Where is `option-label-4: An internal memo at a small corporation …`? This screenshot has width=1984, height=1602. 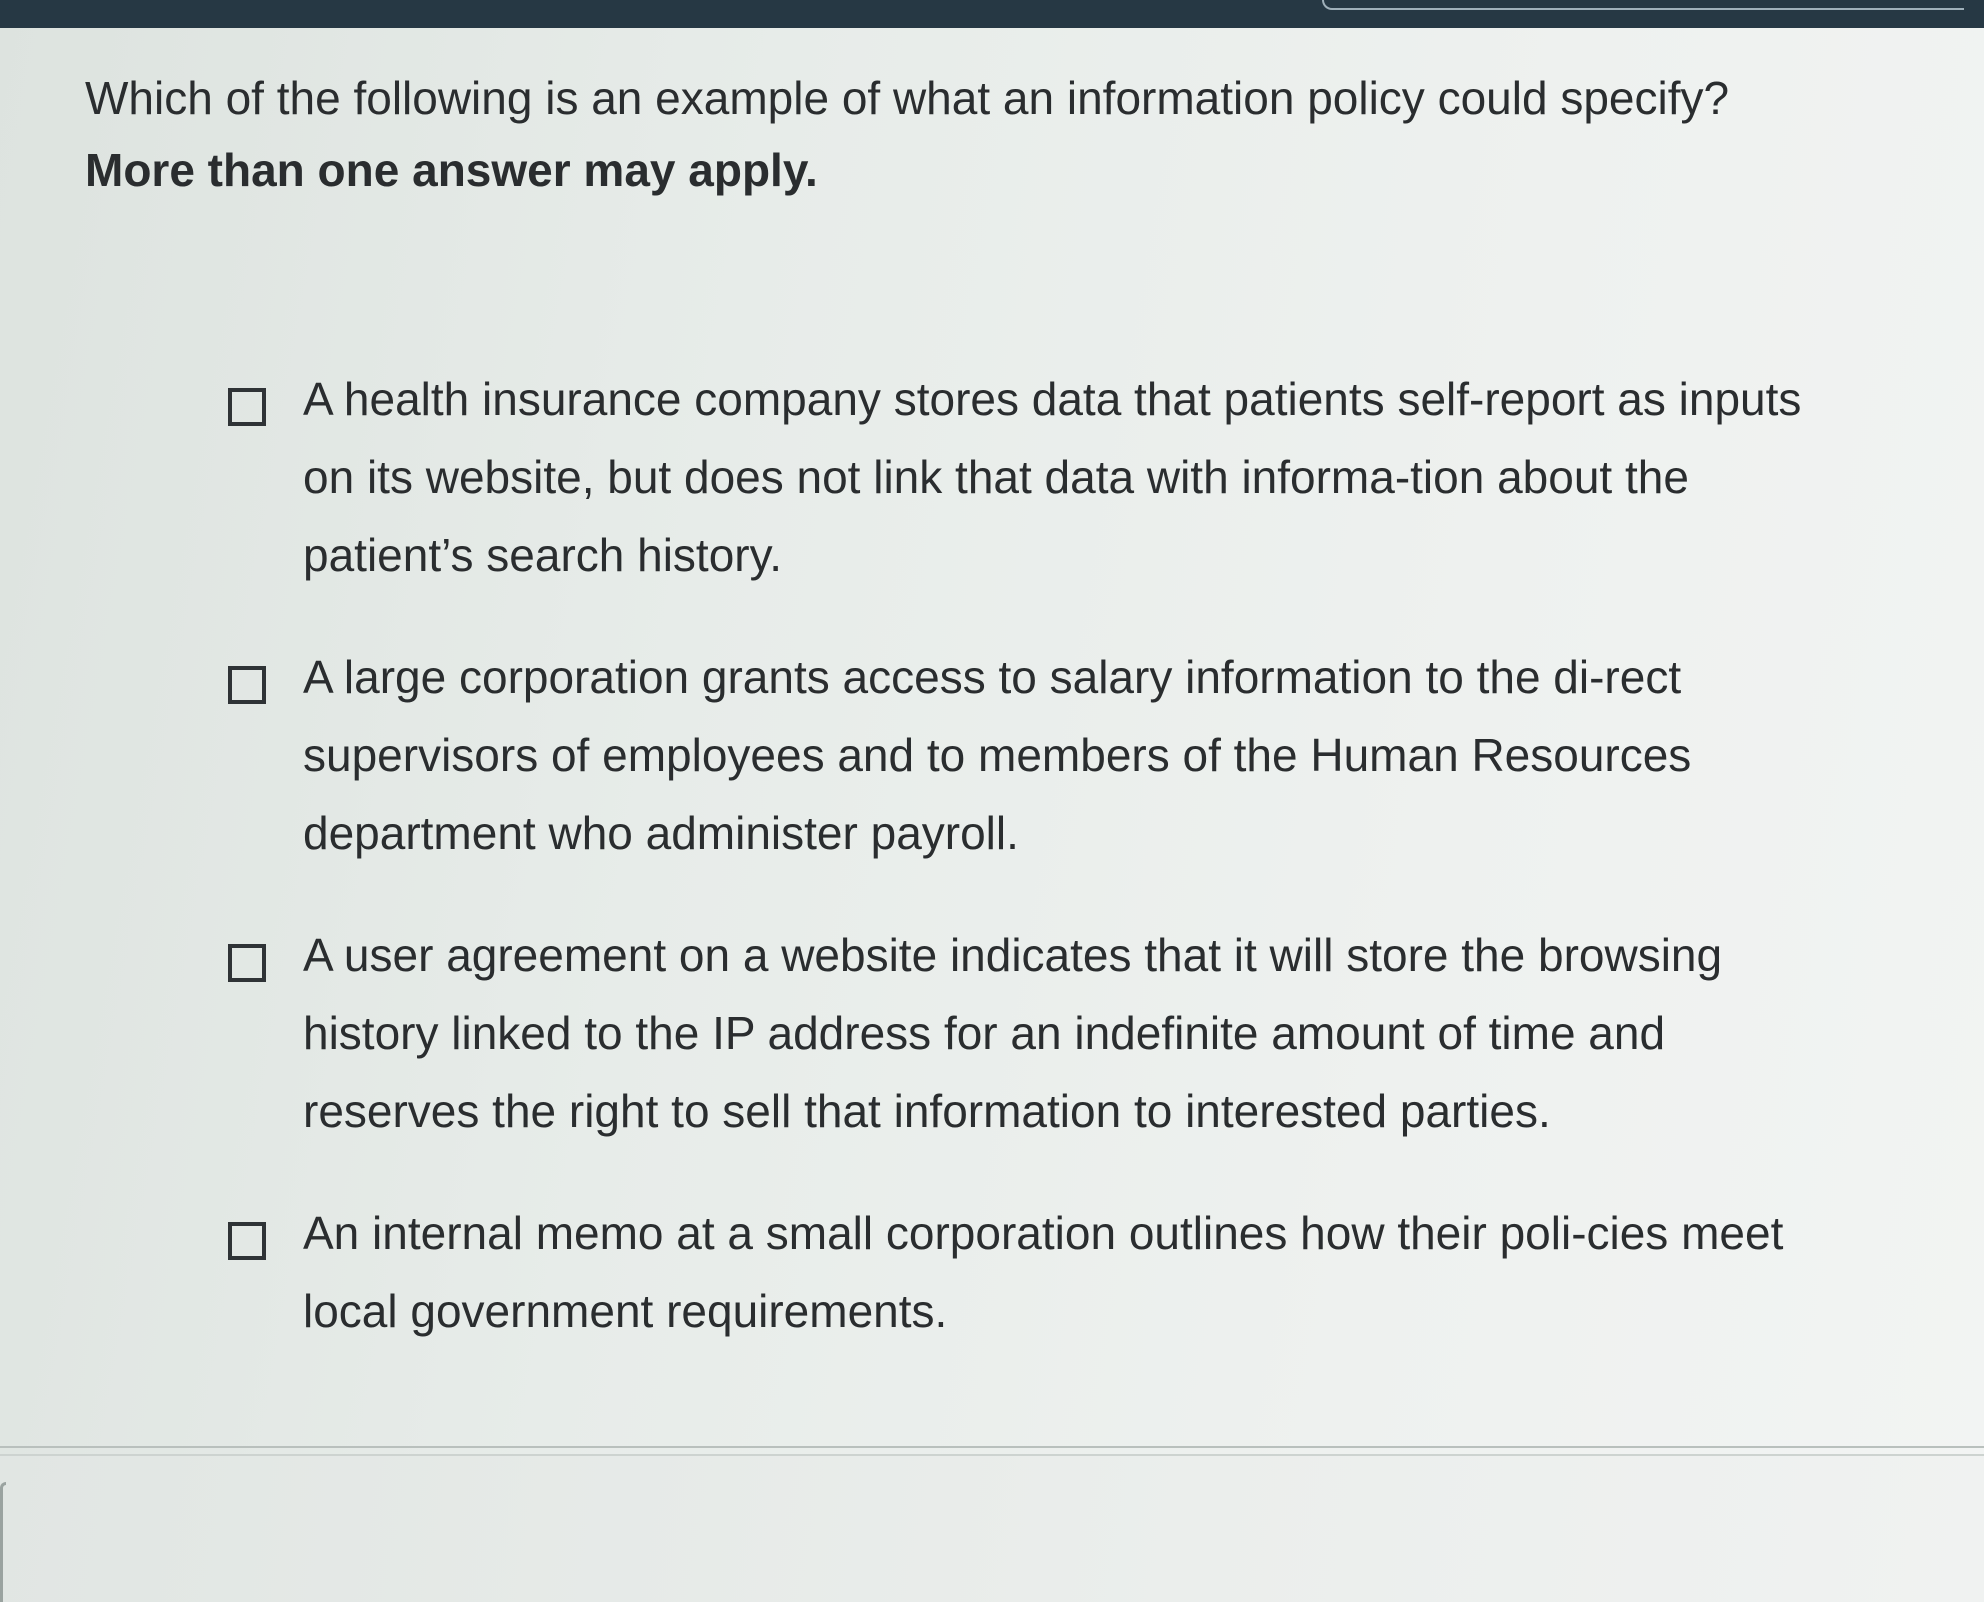 option-label-4: An internal memo at a small corporation … is located at coordinates (1073, 1272).